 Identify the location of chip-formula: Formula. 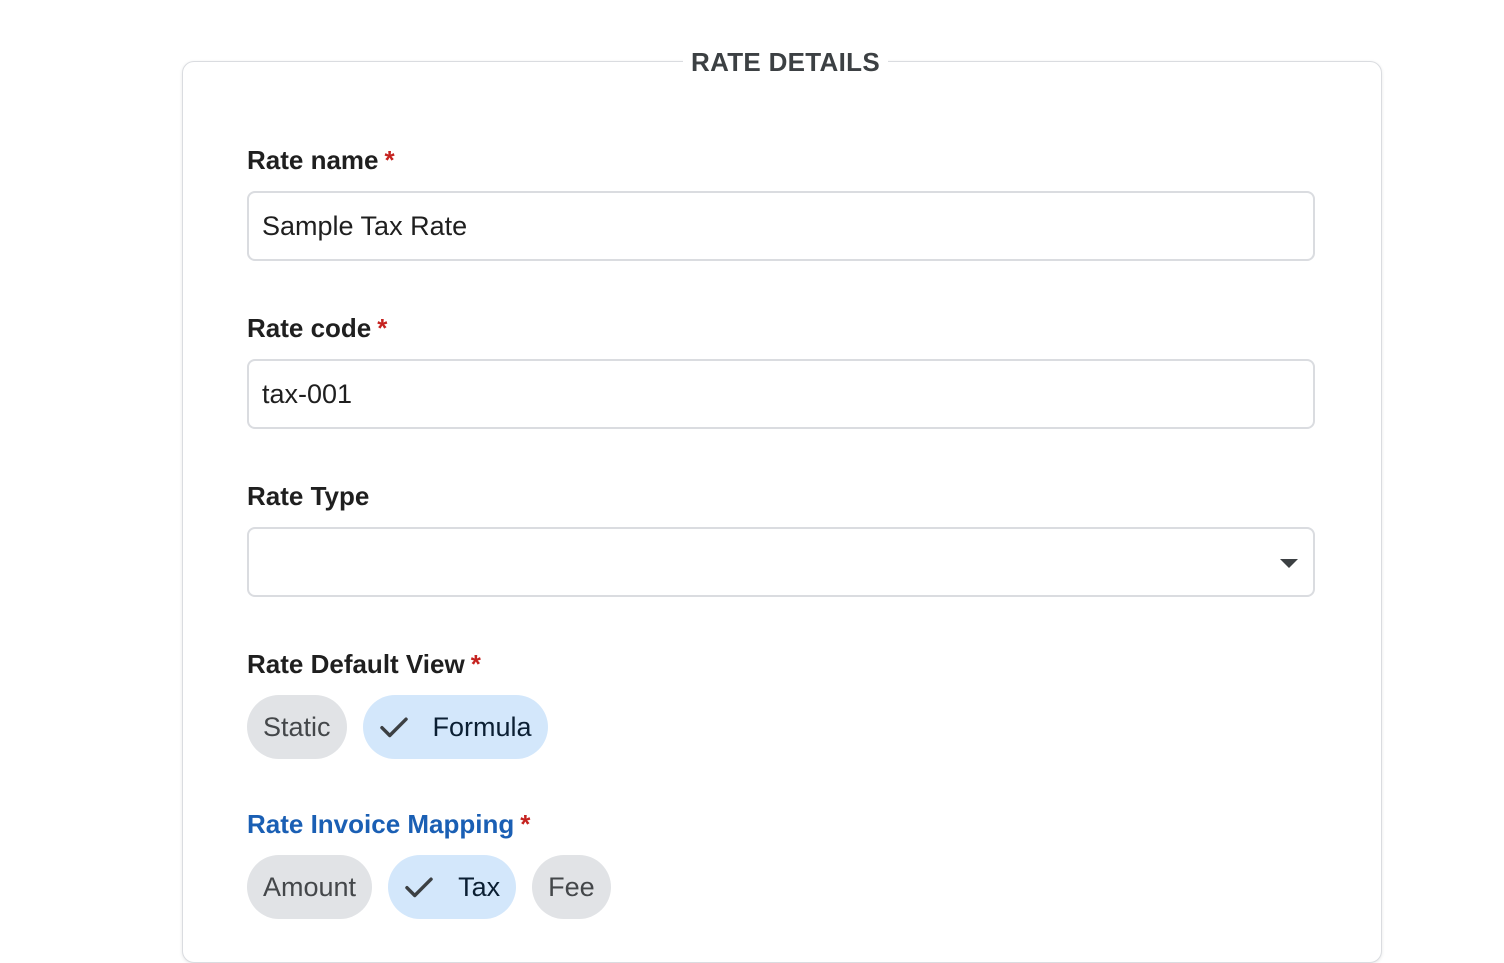
(455, 727).